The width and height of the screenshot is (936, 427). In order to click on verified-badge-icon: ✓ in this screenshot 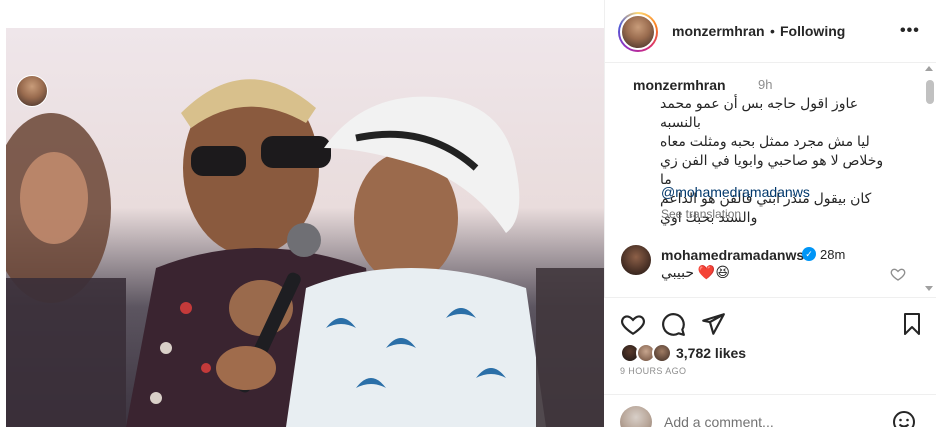, I will do `click(809, 254)`.